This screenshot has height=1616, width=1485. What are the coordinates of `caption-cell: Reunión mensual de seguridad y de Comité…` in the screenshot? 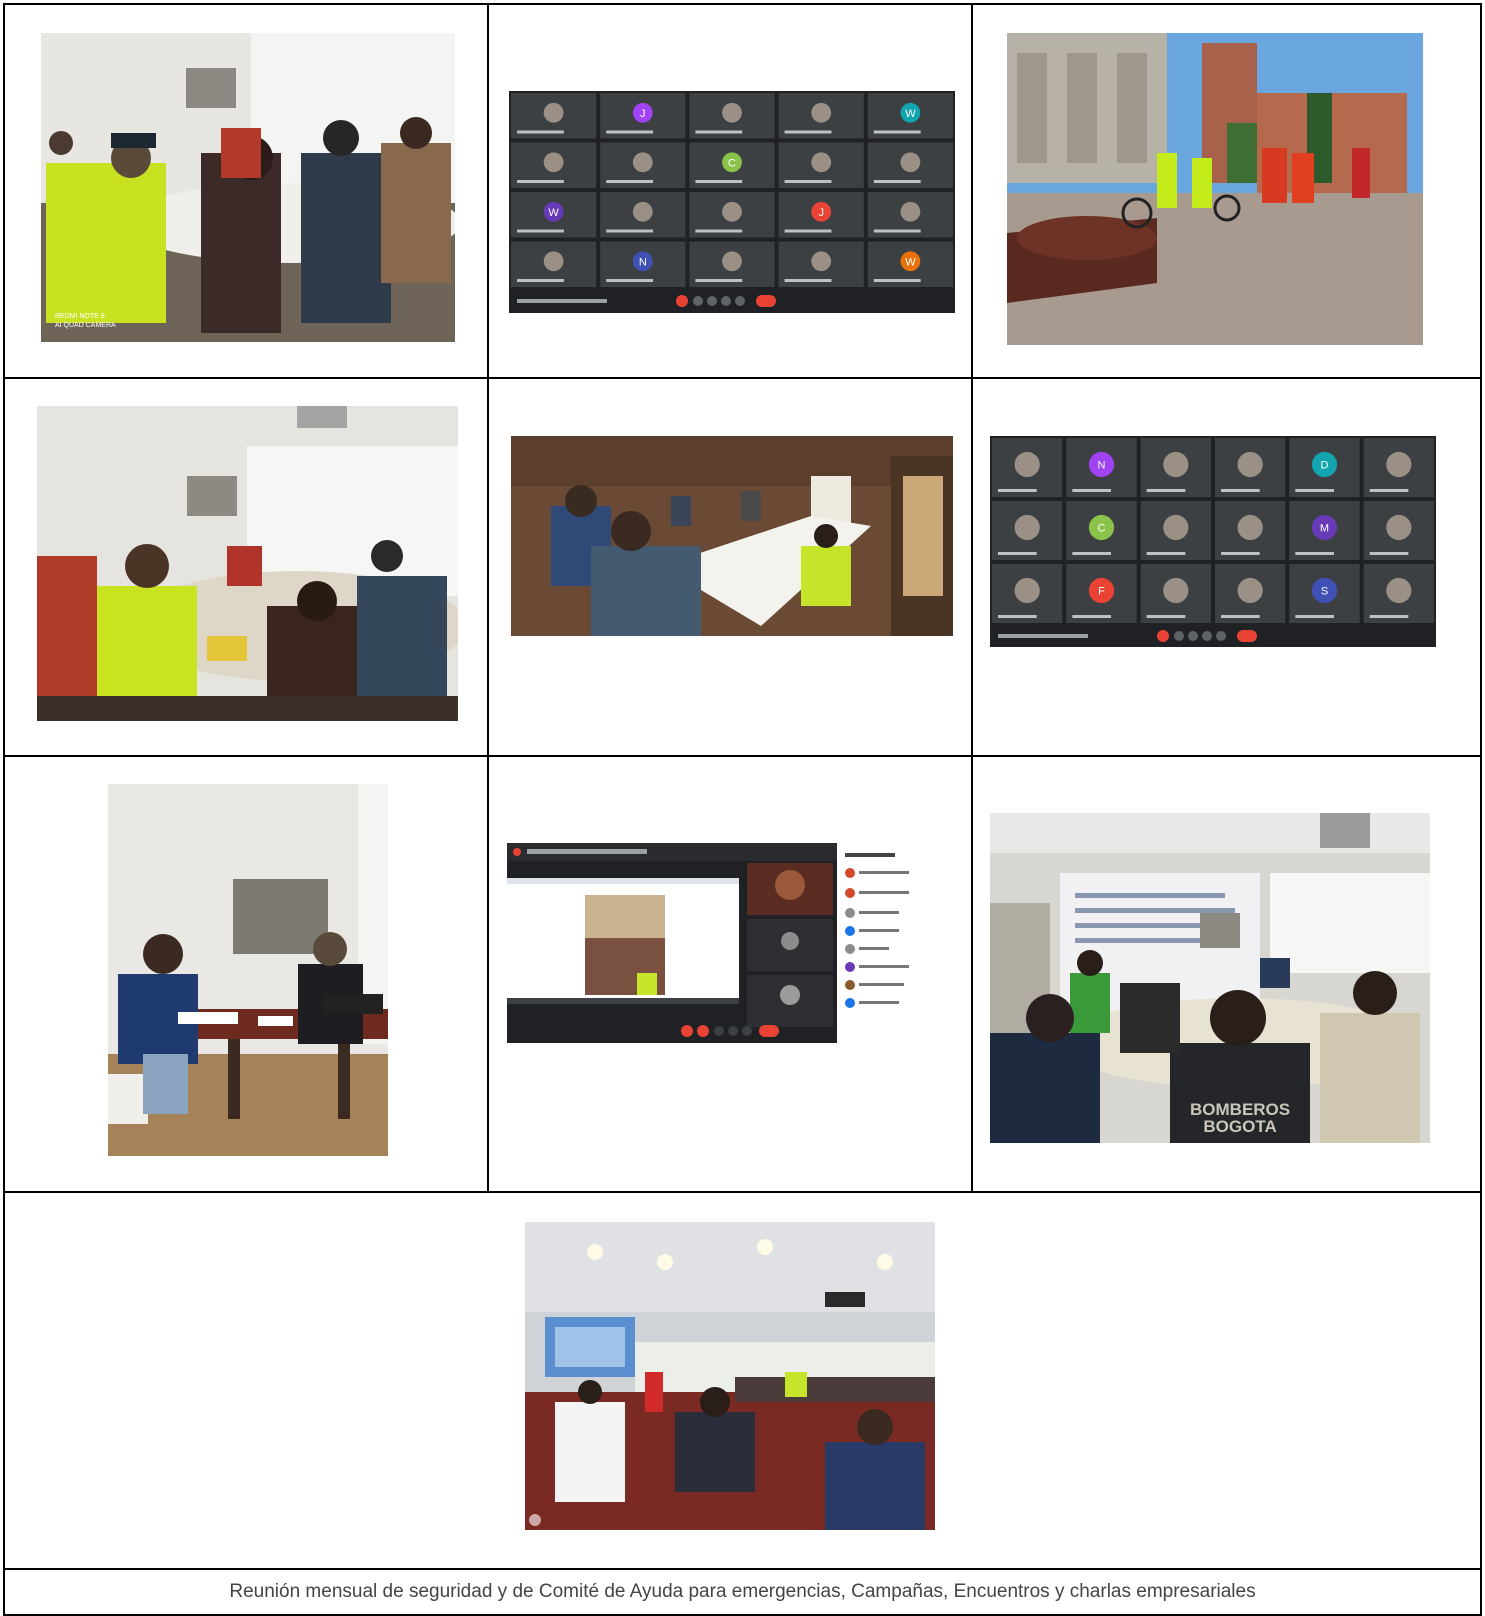 It's located at (742, 1592).